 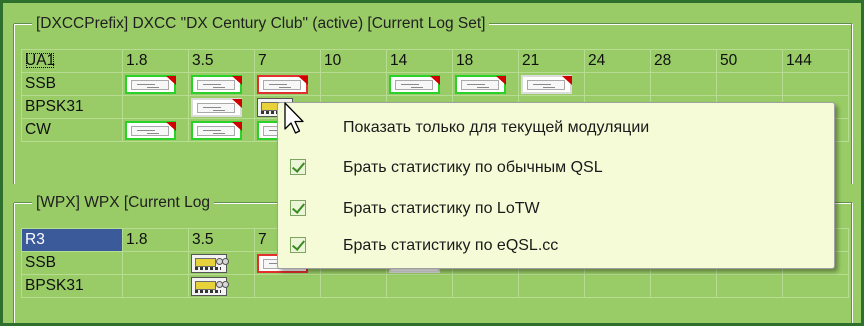 I want to click on menu-item-eqsl: Брать статистику по eQSL.cc, so click(x=556, y=246).